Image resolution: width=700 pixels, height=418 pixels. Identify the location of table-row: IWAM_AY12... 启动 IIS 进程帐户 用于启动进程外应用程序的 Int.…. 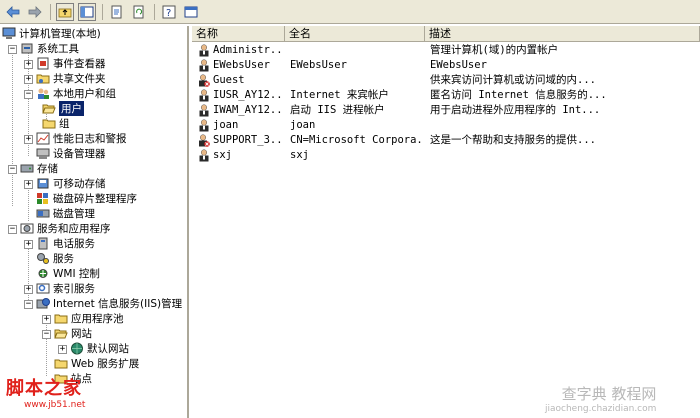
(446, 110).